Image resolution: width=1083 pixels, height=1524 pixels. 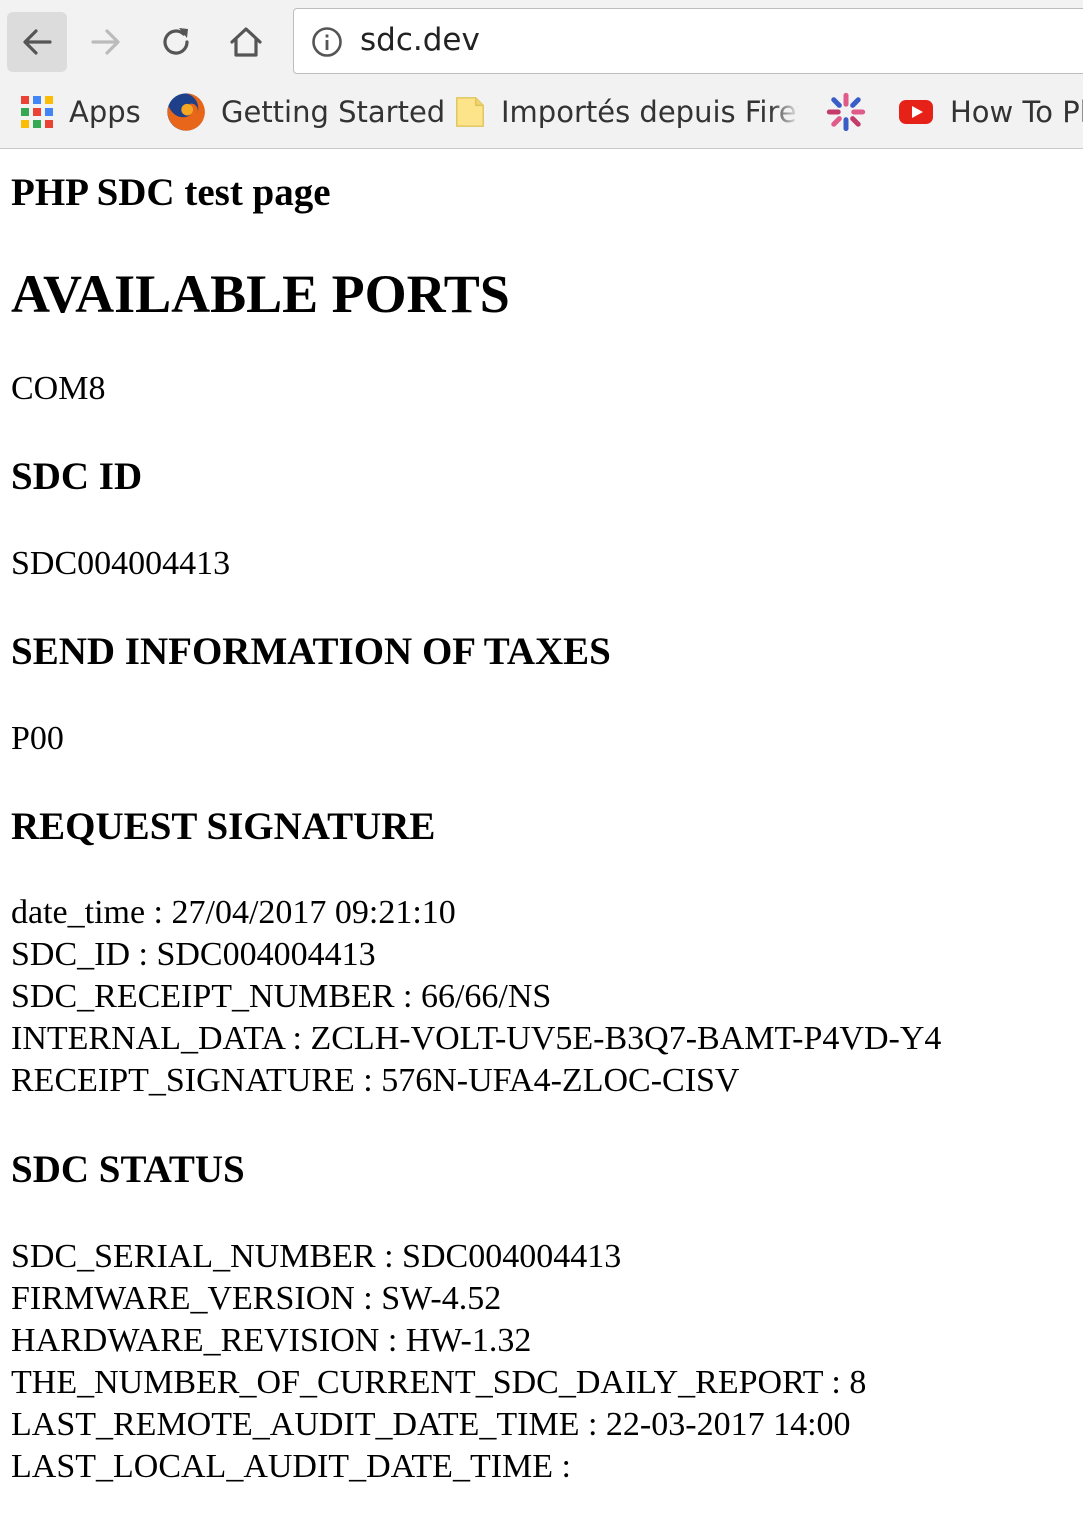 I want to click on apps-grid-icon, so click(x=37, y=112).